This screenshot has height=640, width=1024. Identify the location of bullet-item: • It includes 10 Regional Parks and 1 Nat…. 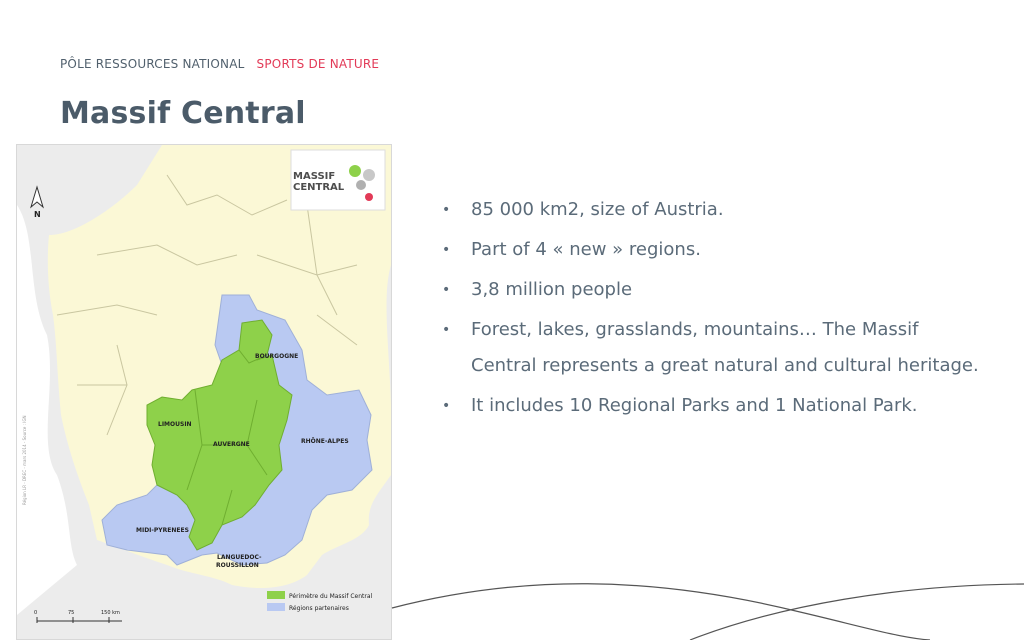
(710, 406).